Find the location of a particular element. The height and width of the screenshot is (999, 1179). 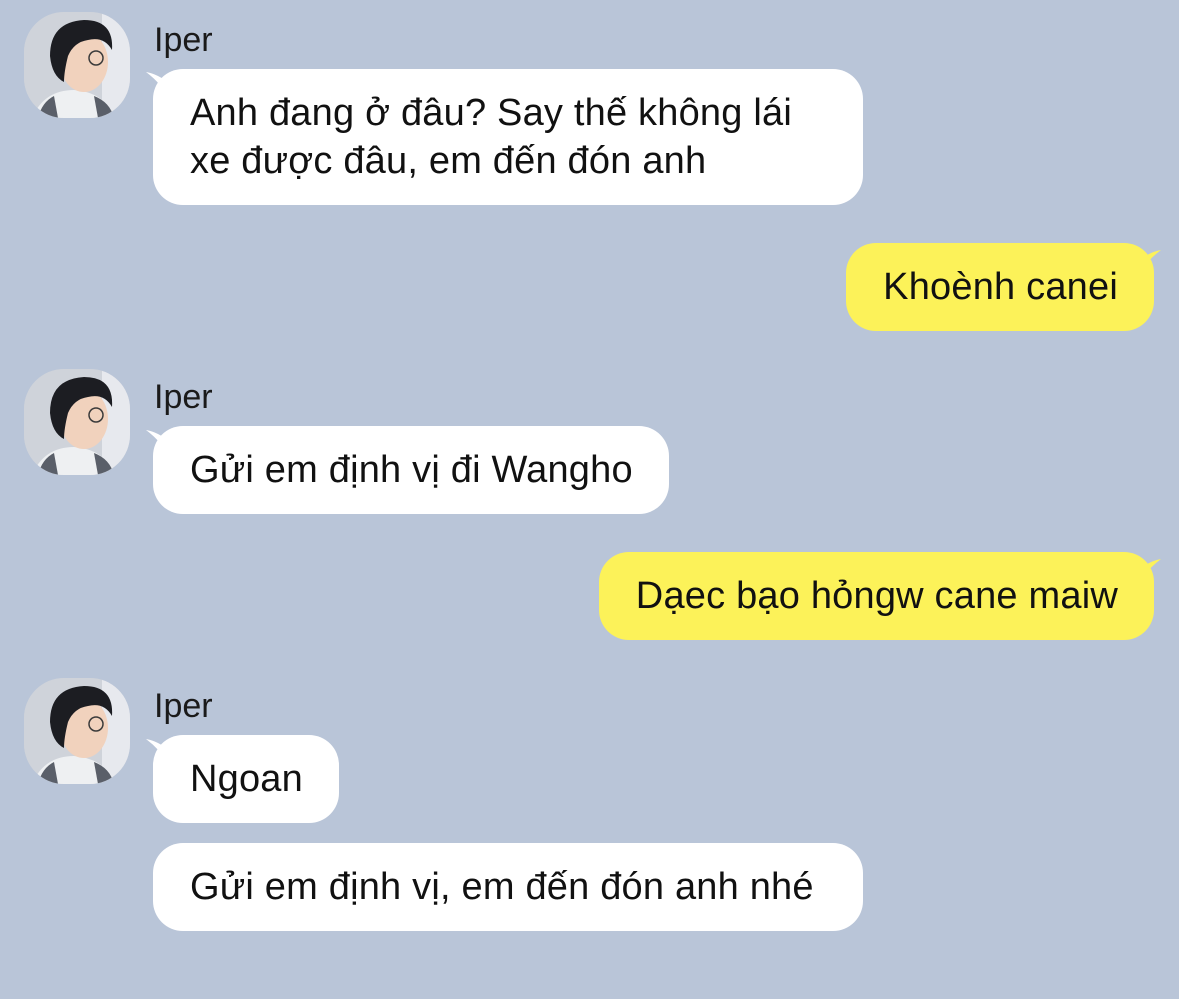

outgoing-message-bubble: Dạec bạo hỏngw cane maiw is located at coordinates (876, 596).